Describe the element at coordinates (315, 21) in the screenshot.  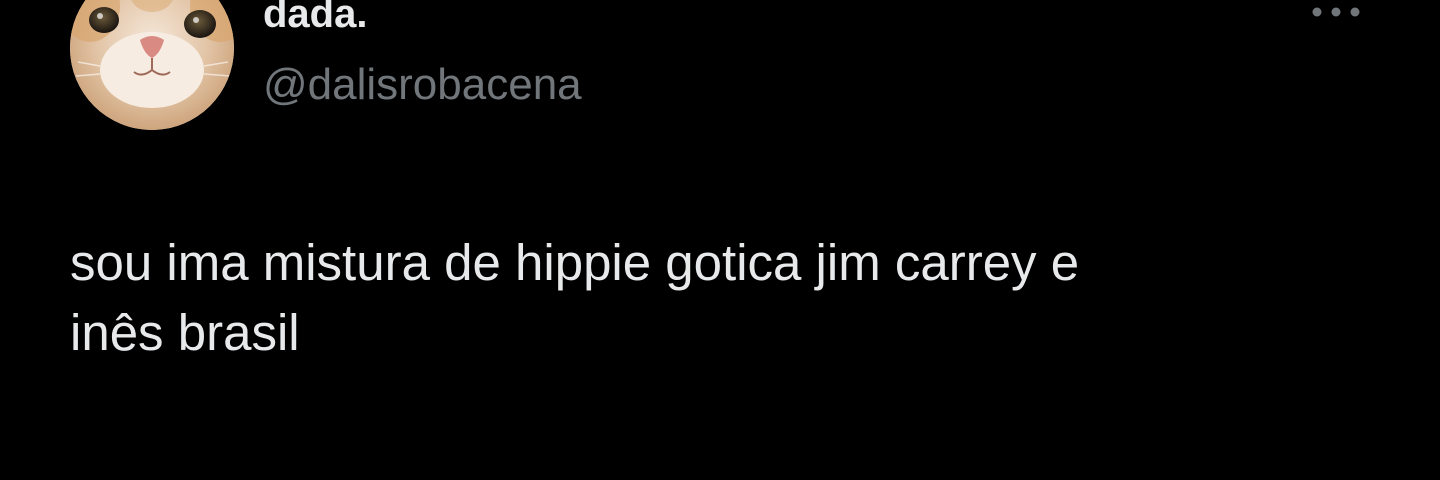
I see `display-name: dada.` at that location.